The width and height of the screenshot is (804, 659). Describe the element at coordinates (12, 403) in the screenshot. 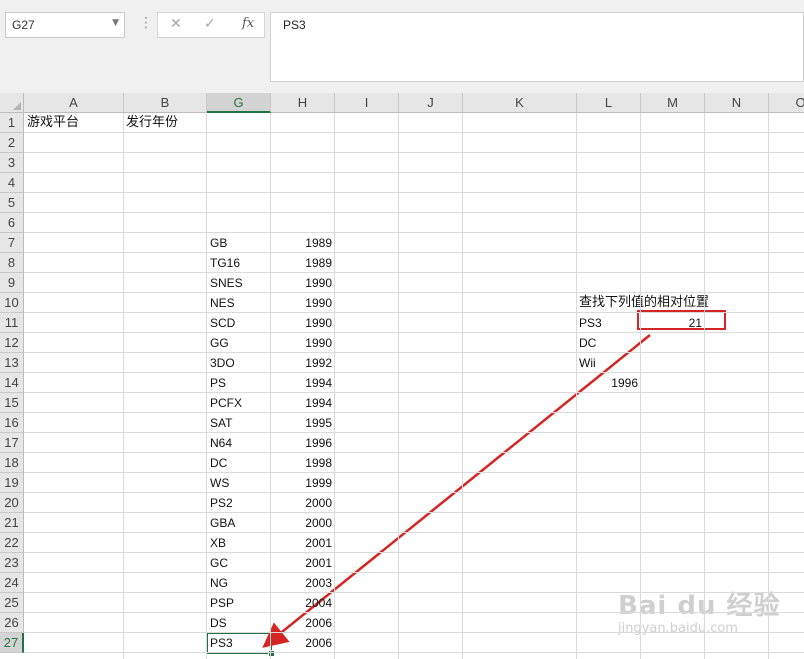

I see `row-header-15: 15` at that location.